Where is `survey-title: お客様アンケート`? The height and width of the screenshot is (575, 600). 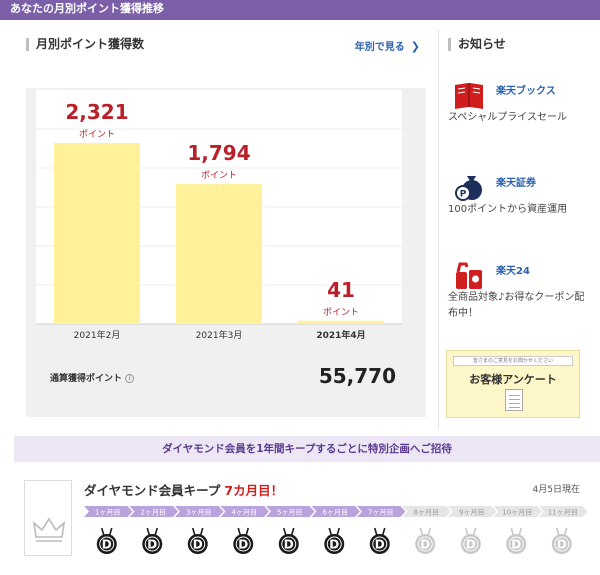 survey-title: お客様アンケート is located at coordinates (513, 379).